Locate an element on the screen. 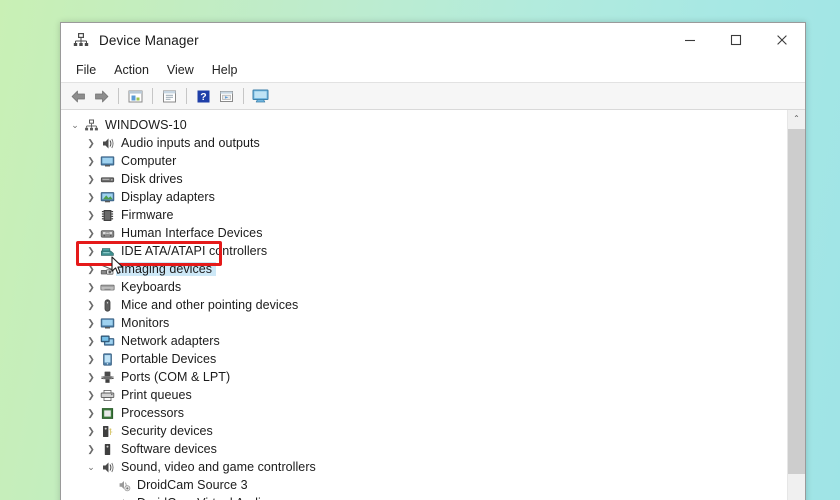 Image resolution: width=840 pixels, height=500 pixels. tree-item-portable-devices: ❯ Portable Devices is located at coordinates (424, 359).